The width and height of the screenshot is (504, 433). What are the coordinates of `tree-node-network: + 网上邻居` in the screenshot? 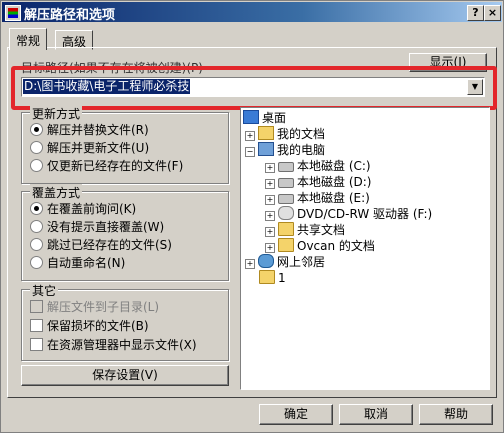 It's located at (285, 262).